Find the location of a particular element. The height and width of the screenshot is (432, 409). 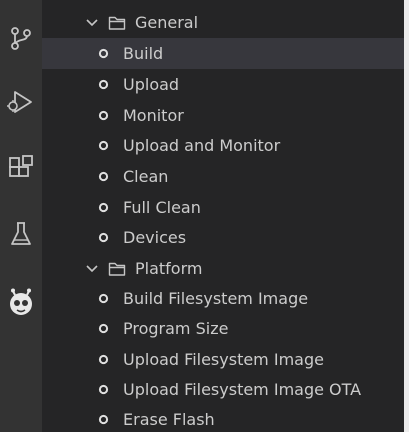

task-label: Build is located at coordinates (143, 53).